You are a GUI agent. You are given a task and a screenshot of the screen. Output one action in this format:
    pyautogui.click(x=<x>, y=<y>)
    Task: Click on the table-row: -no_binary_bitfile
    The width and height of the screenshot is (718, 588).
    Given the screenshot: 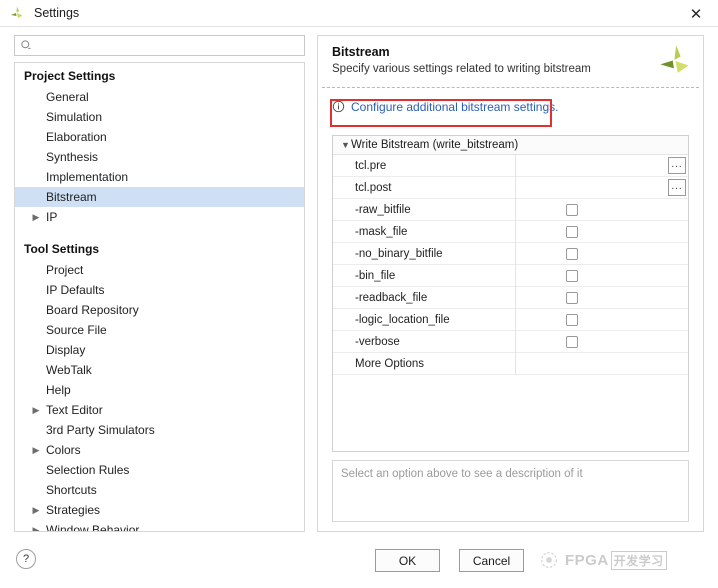 What is the action you would take?
    pyautogui.click(x=510, y=253)
    